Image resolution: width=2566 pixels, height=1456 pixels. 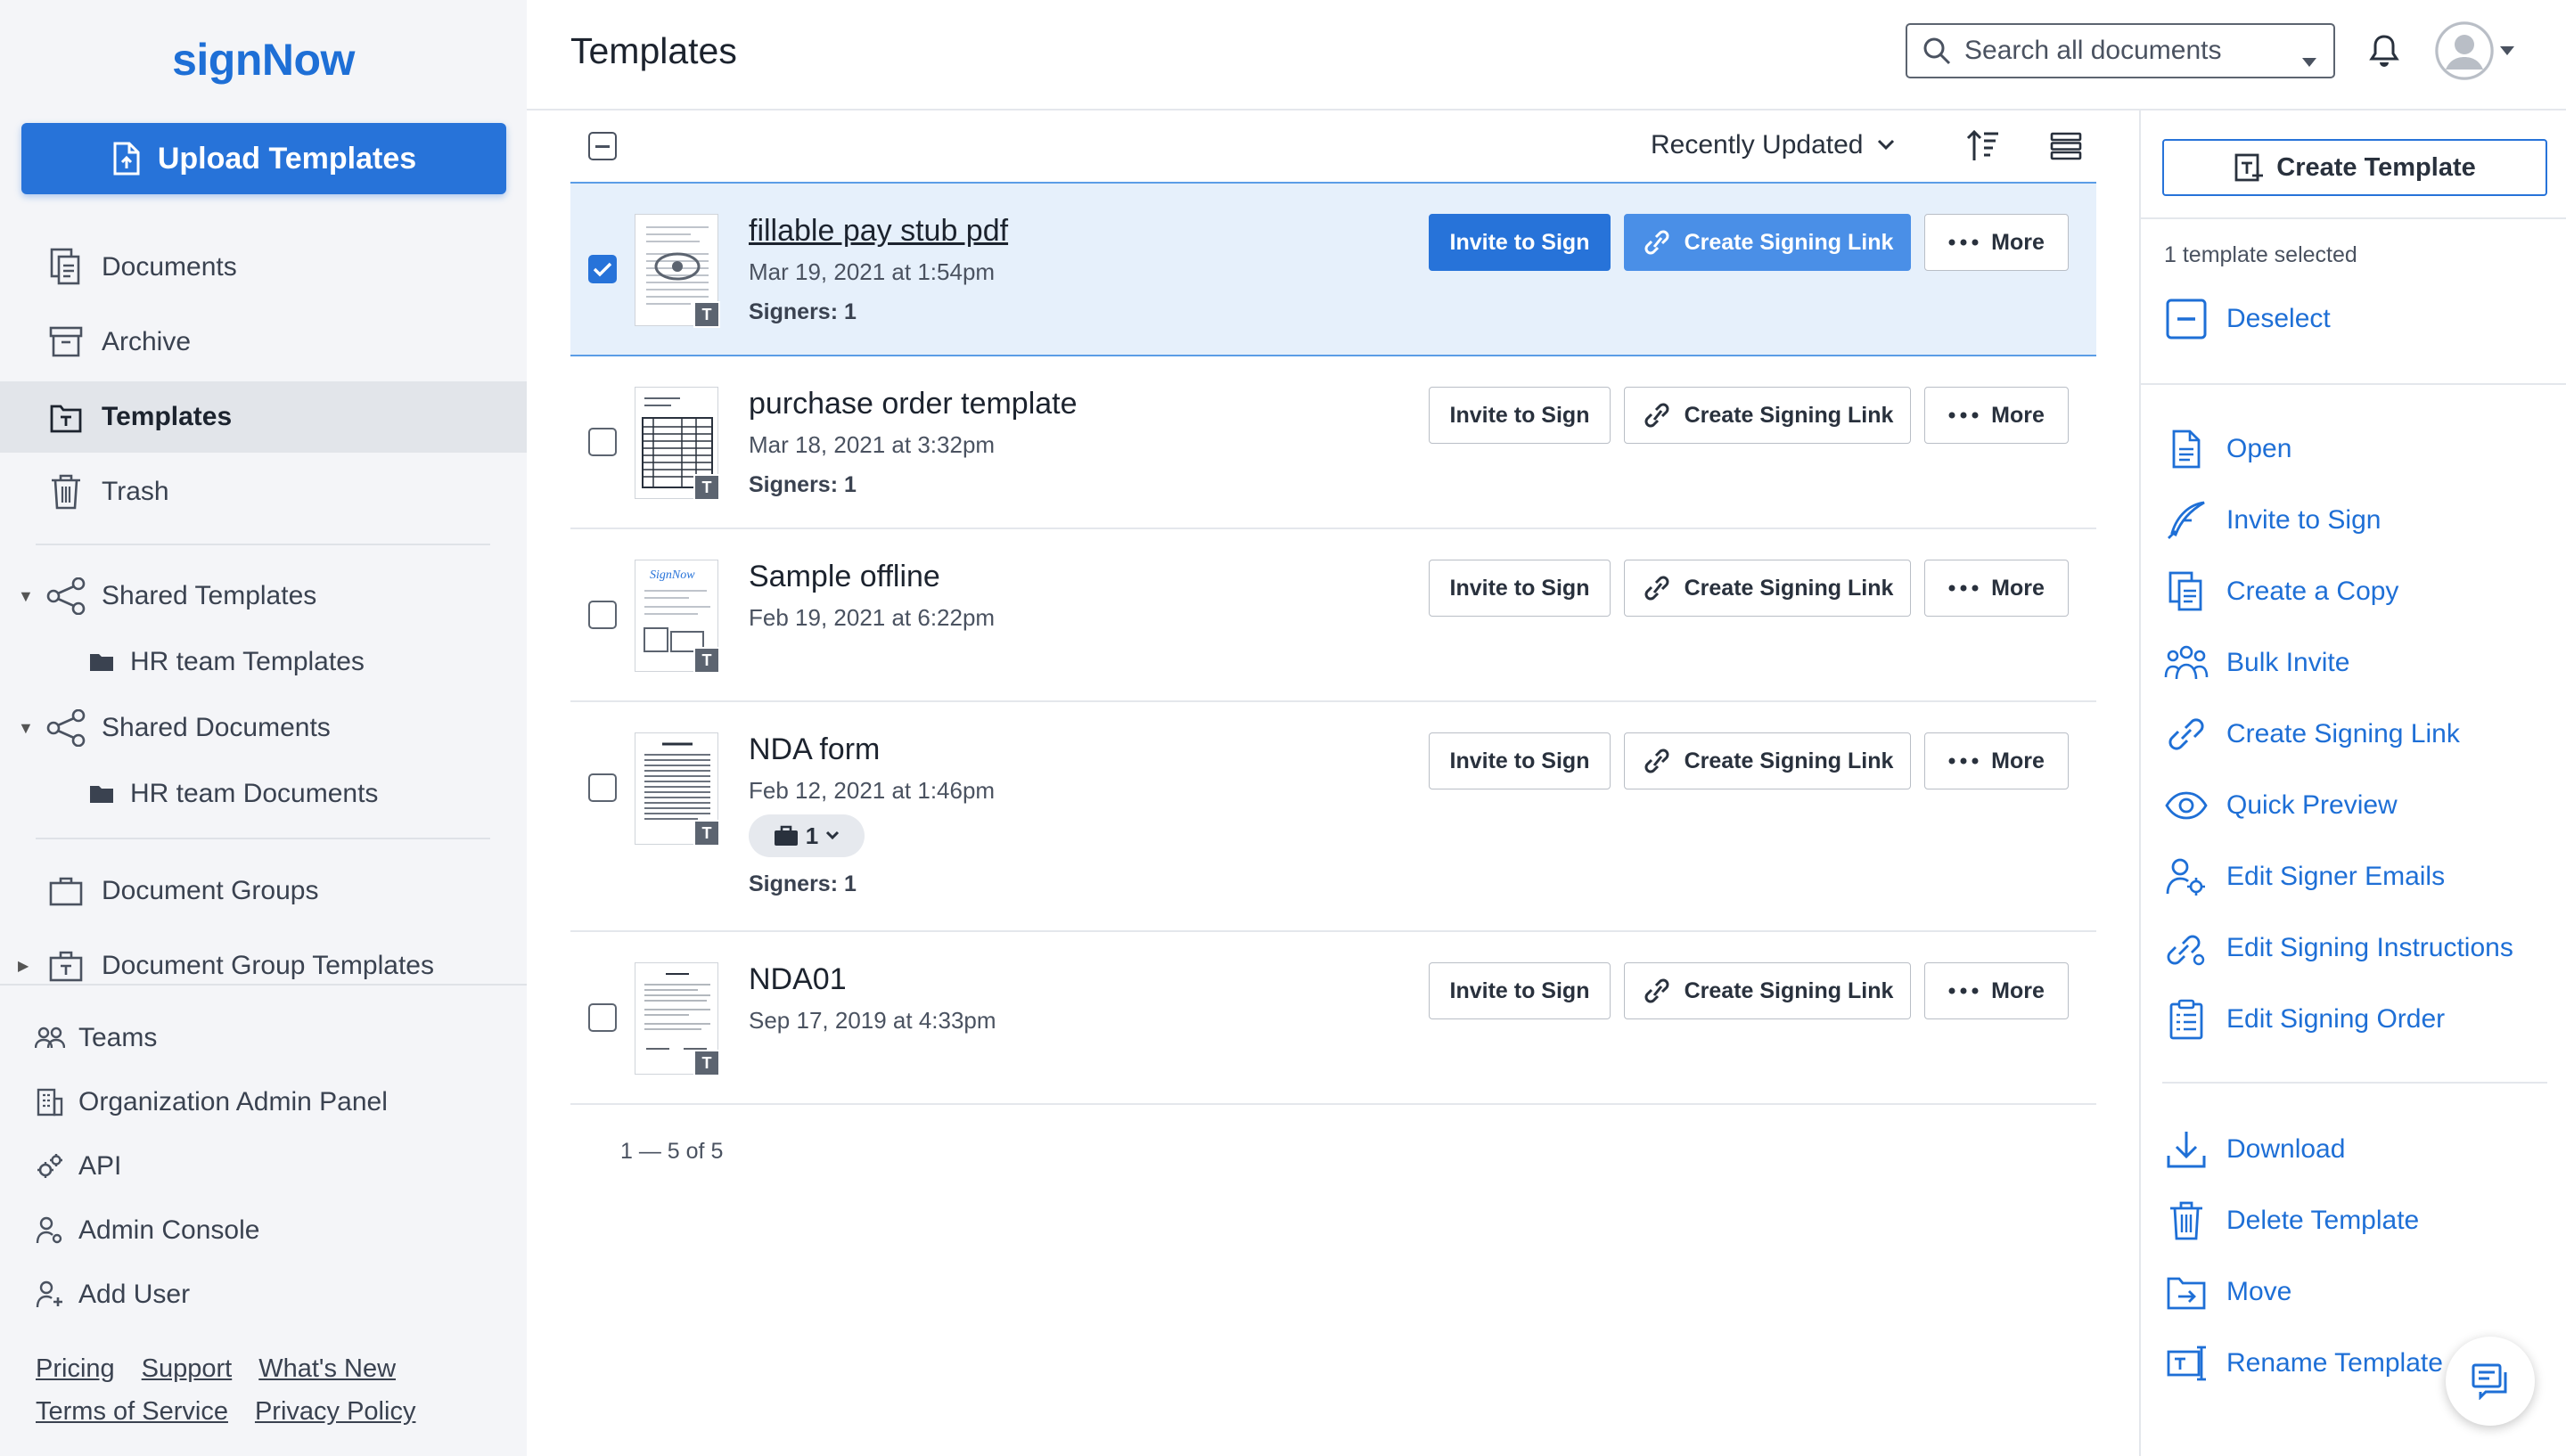 What do you see at coordinates (677, 617) in the screenshot?
I see `document-thumbnail: SignNow T` at bounding box center [677, 617].